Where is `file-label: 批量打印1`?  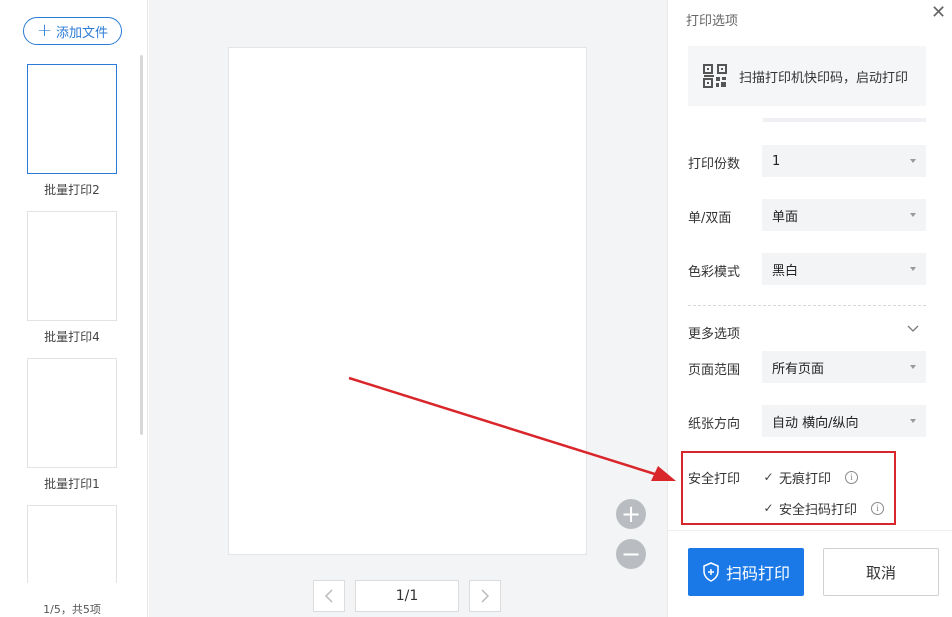
file-label: 批量打印1 is located at coordinates (72, 484).